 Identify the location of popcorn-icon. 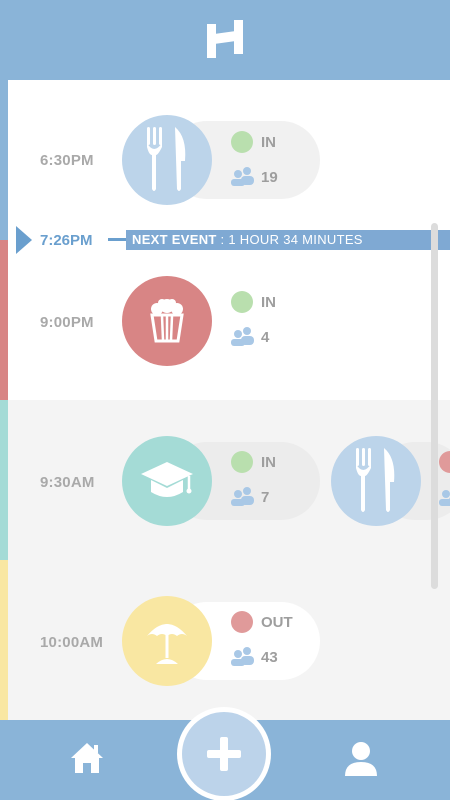
(167, 321).